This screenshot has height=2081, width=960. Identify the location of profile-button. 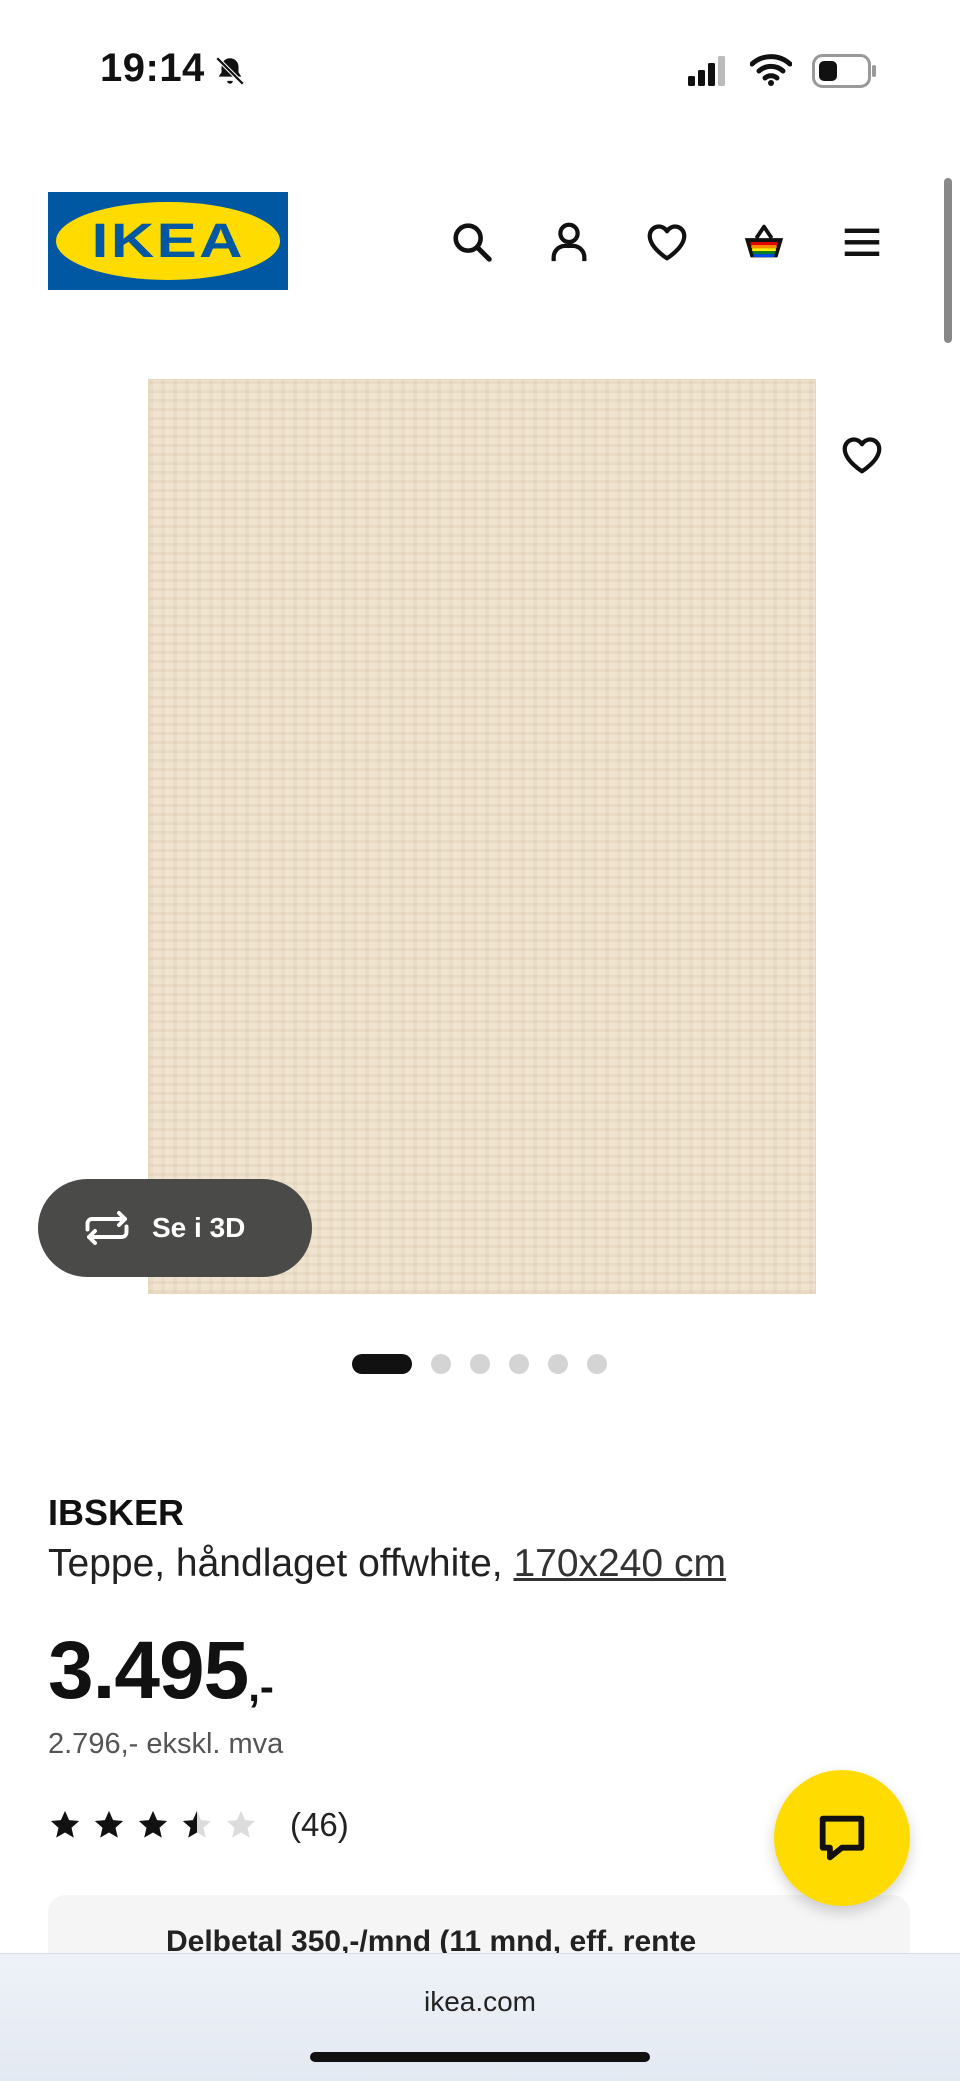
(569, 242).